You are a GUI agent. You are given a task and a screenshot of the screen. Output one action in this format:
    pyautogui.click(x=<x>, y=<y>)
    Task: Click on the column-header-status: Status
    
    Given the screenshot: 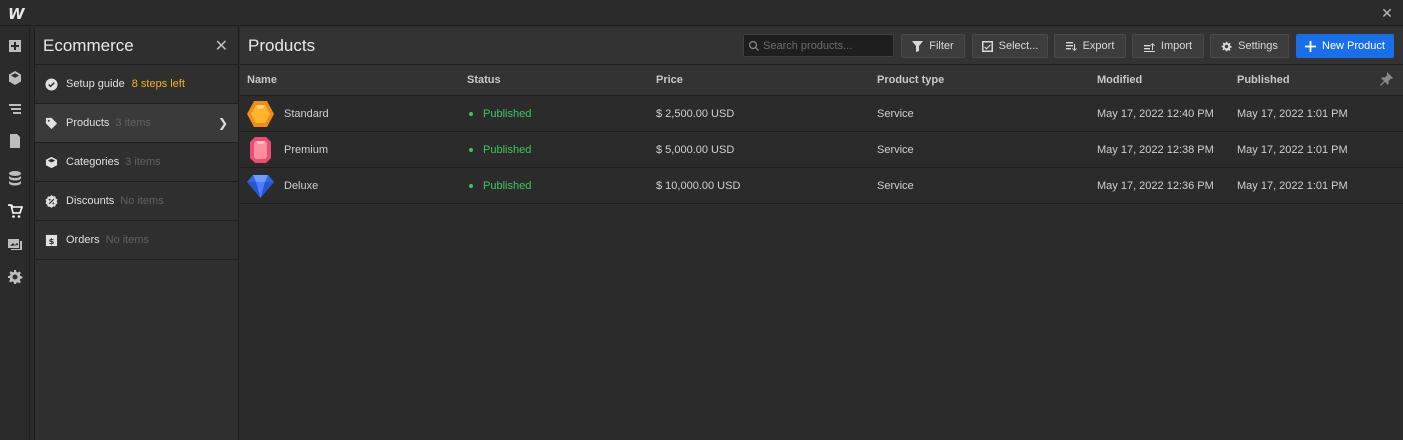 What is the action you would take?
    pyautogui.click(x=484, y=80)
    